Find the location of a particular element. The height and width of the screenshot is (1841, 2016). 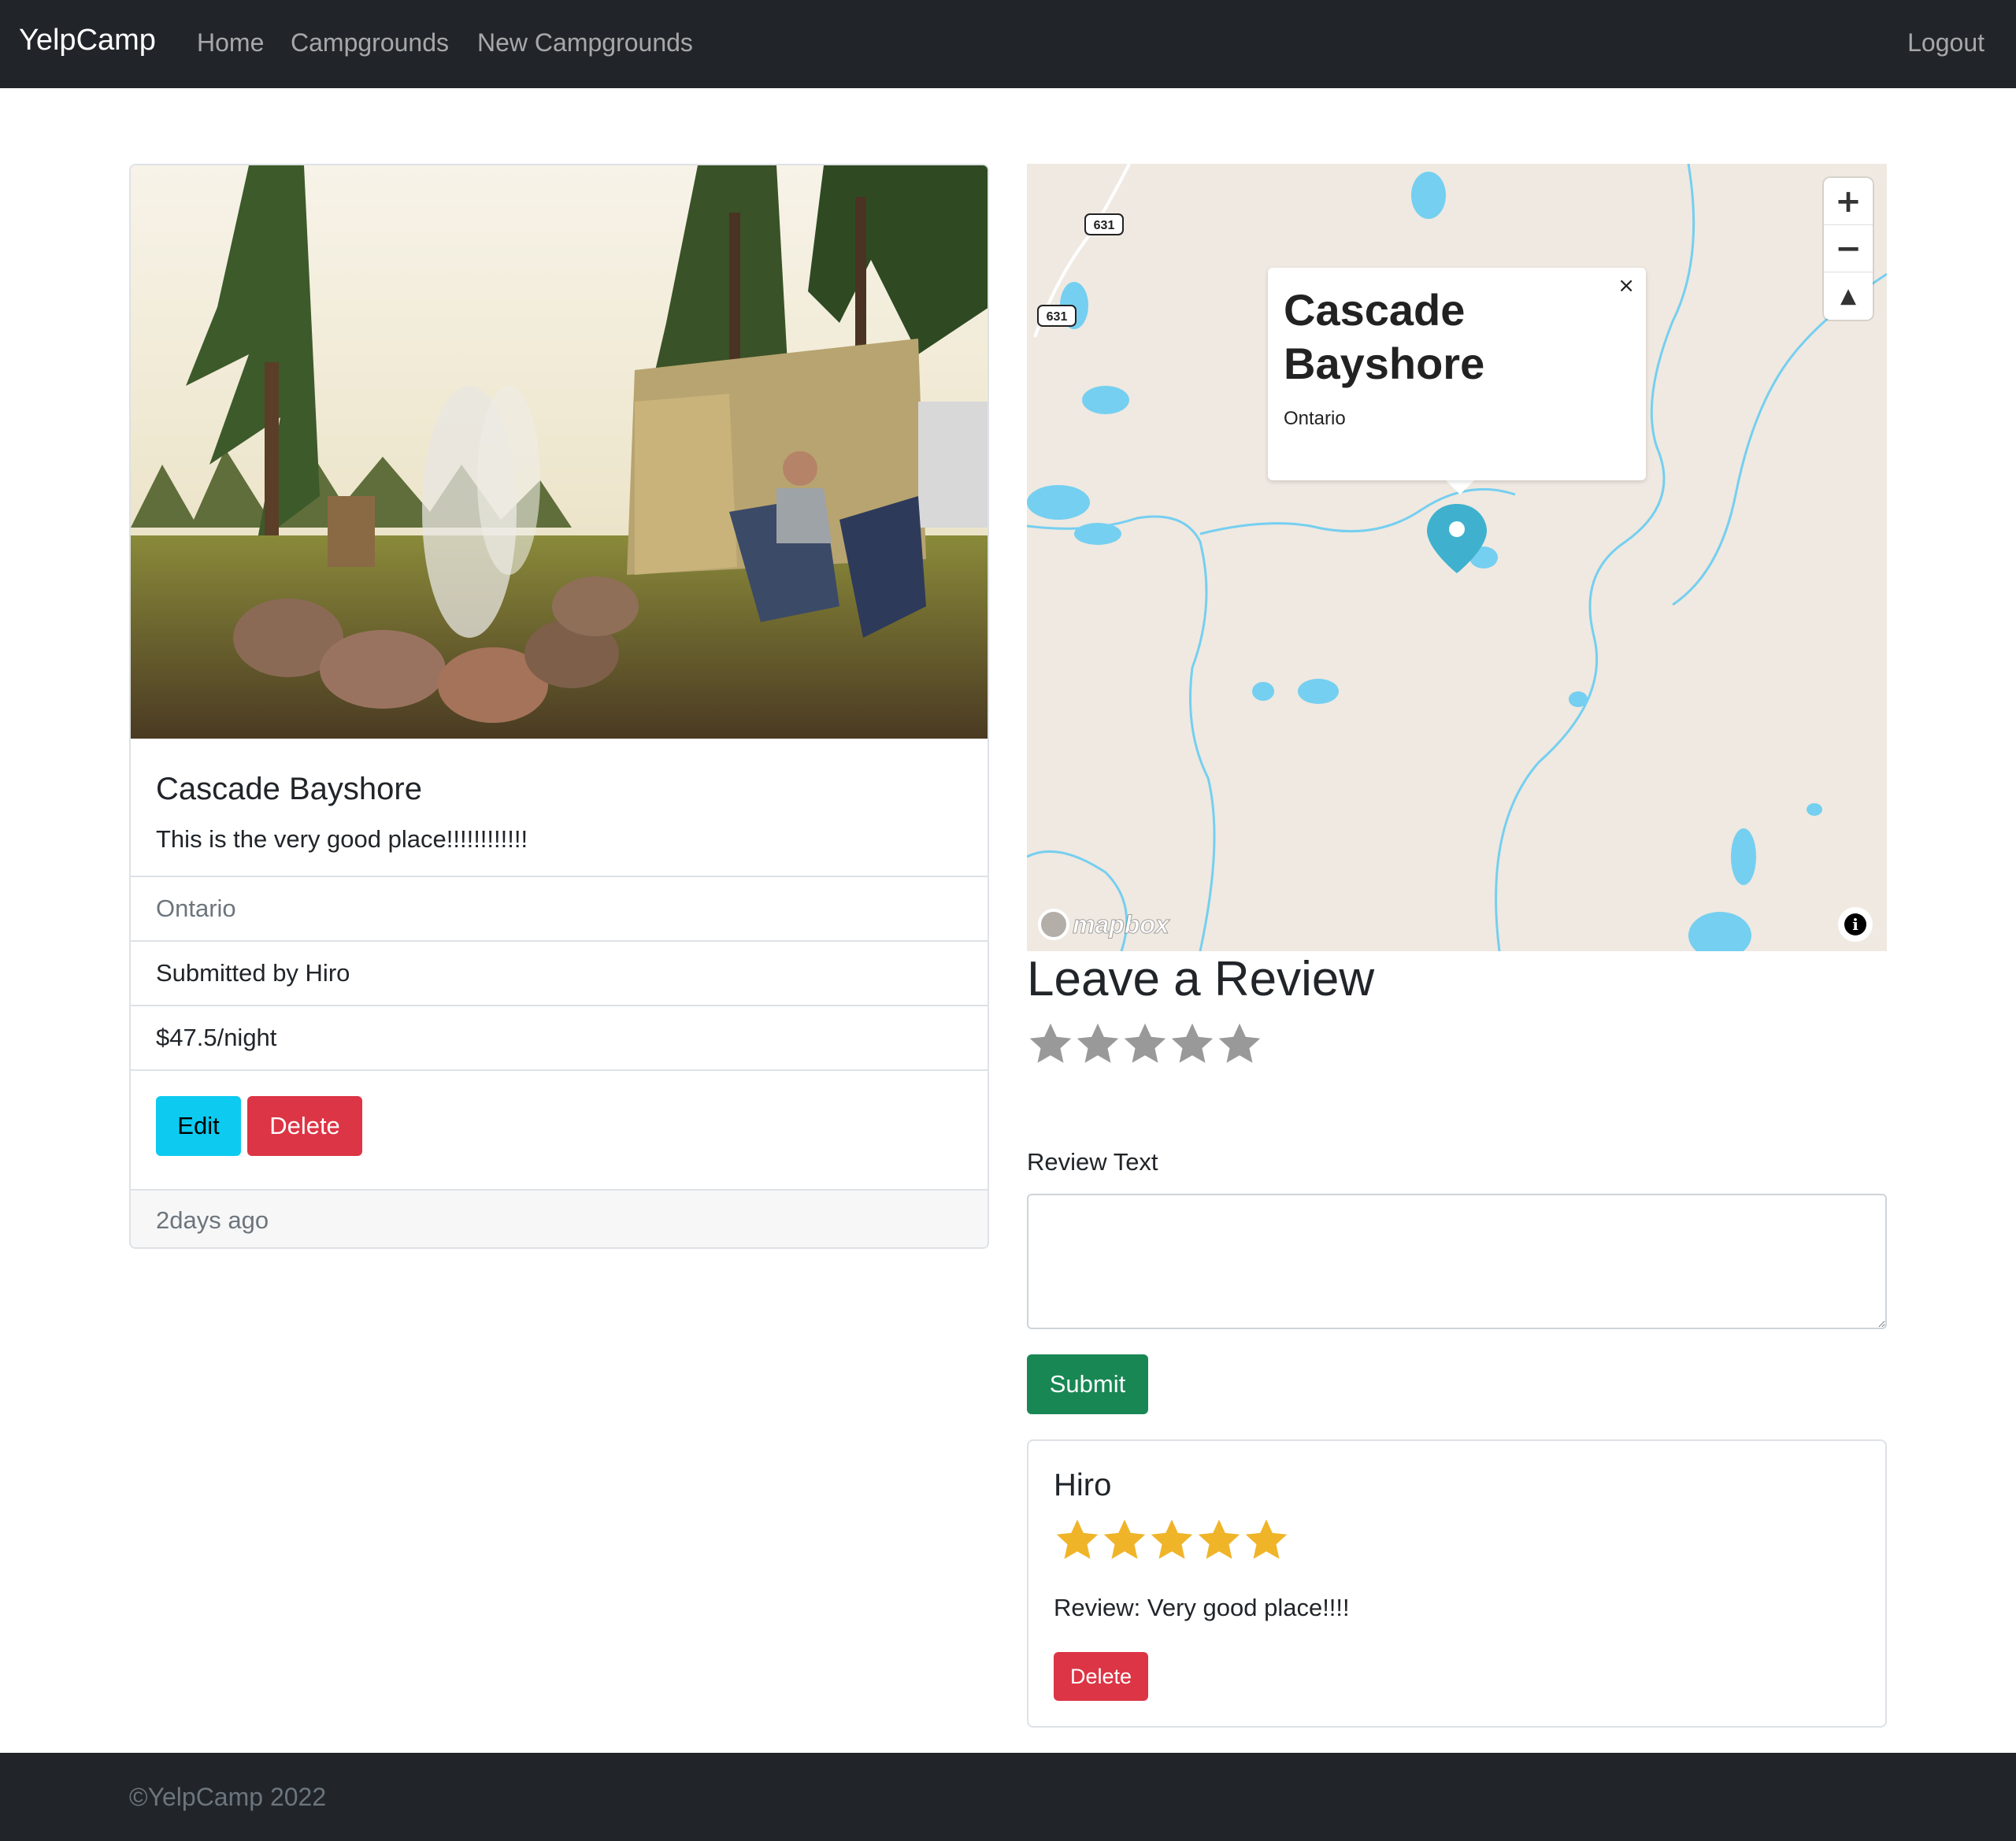

nav-campgrounds-link: Campgrounds is located at coordinates (370, 42).